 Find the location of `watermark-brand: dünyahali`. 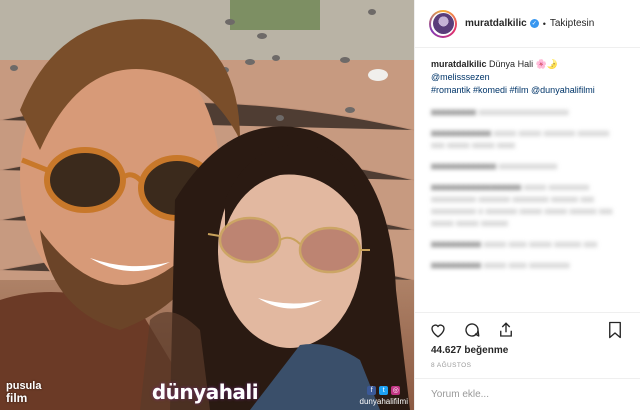

watermark-brand: dünyahali is located at coordinates (205, 392).